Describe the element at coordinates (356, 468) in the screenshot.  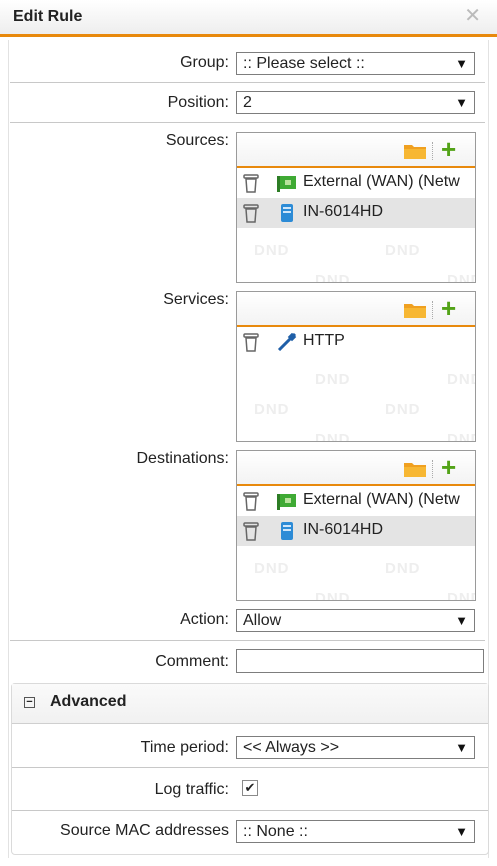
I see `destinations-toolbar: +` at that location.